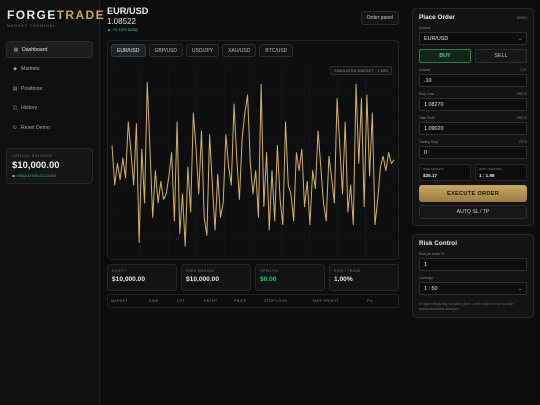 The height and width of the screenshot is (405, 540). What do you see at coordinates (269, 271) in the screenshot?
I see `stat-label: OPEN P/L` at bounding box center [269, 271].